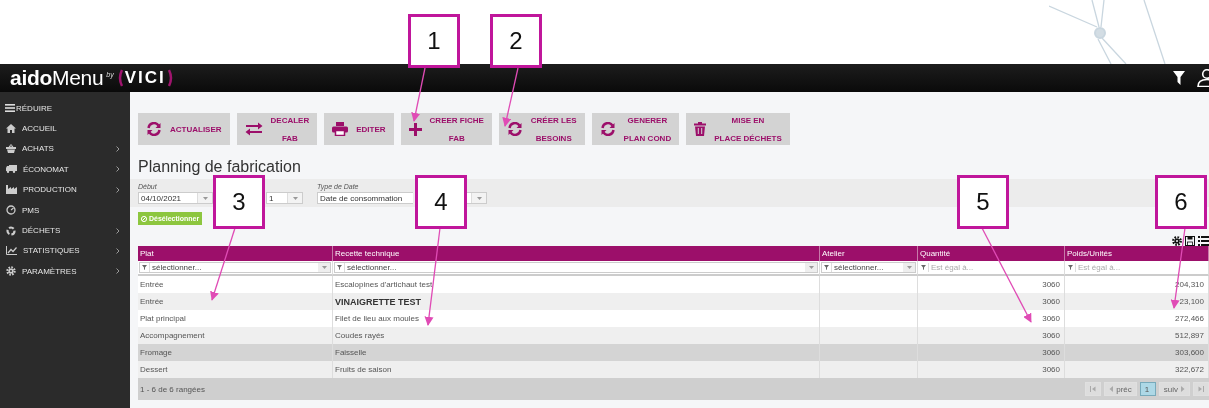  What do you see at coordinates (1174, 389) in the screenshot?
I see `next-page-button: suiv` at bounding box center [1174, 389].